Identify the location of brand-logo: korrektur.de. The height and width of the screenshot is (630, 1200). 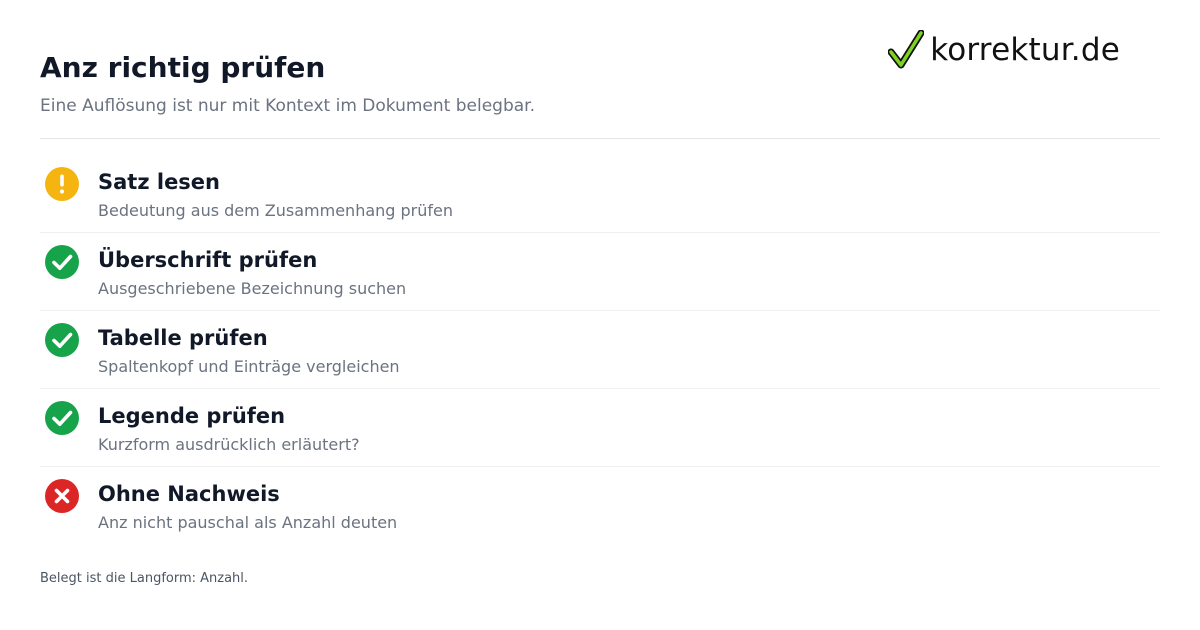
(1004, 50).